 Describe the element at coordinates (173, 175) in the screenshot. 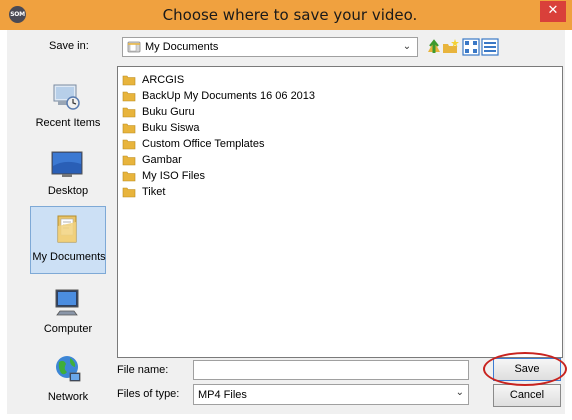

I see `file-name: My ISO Files` at that location.